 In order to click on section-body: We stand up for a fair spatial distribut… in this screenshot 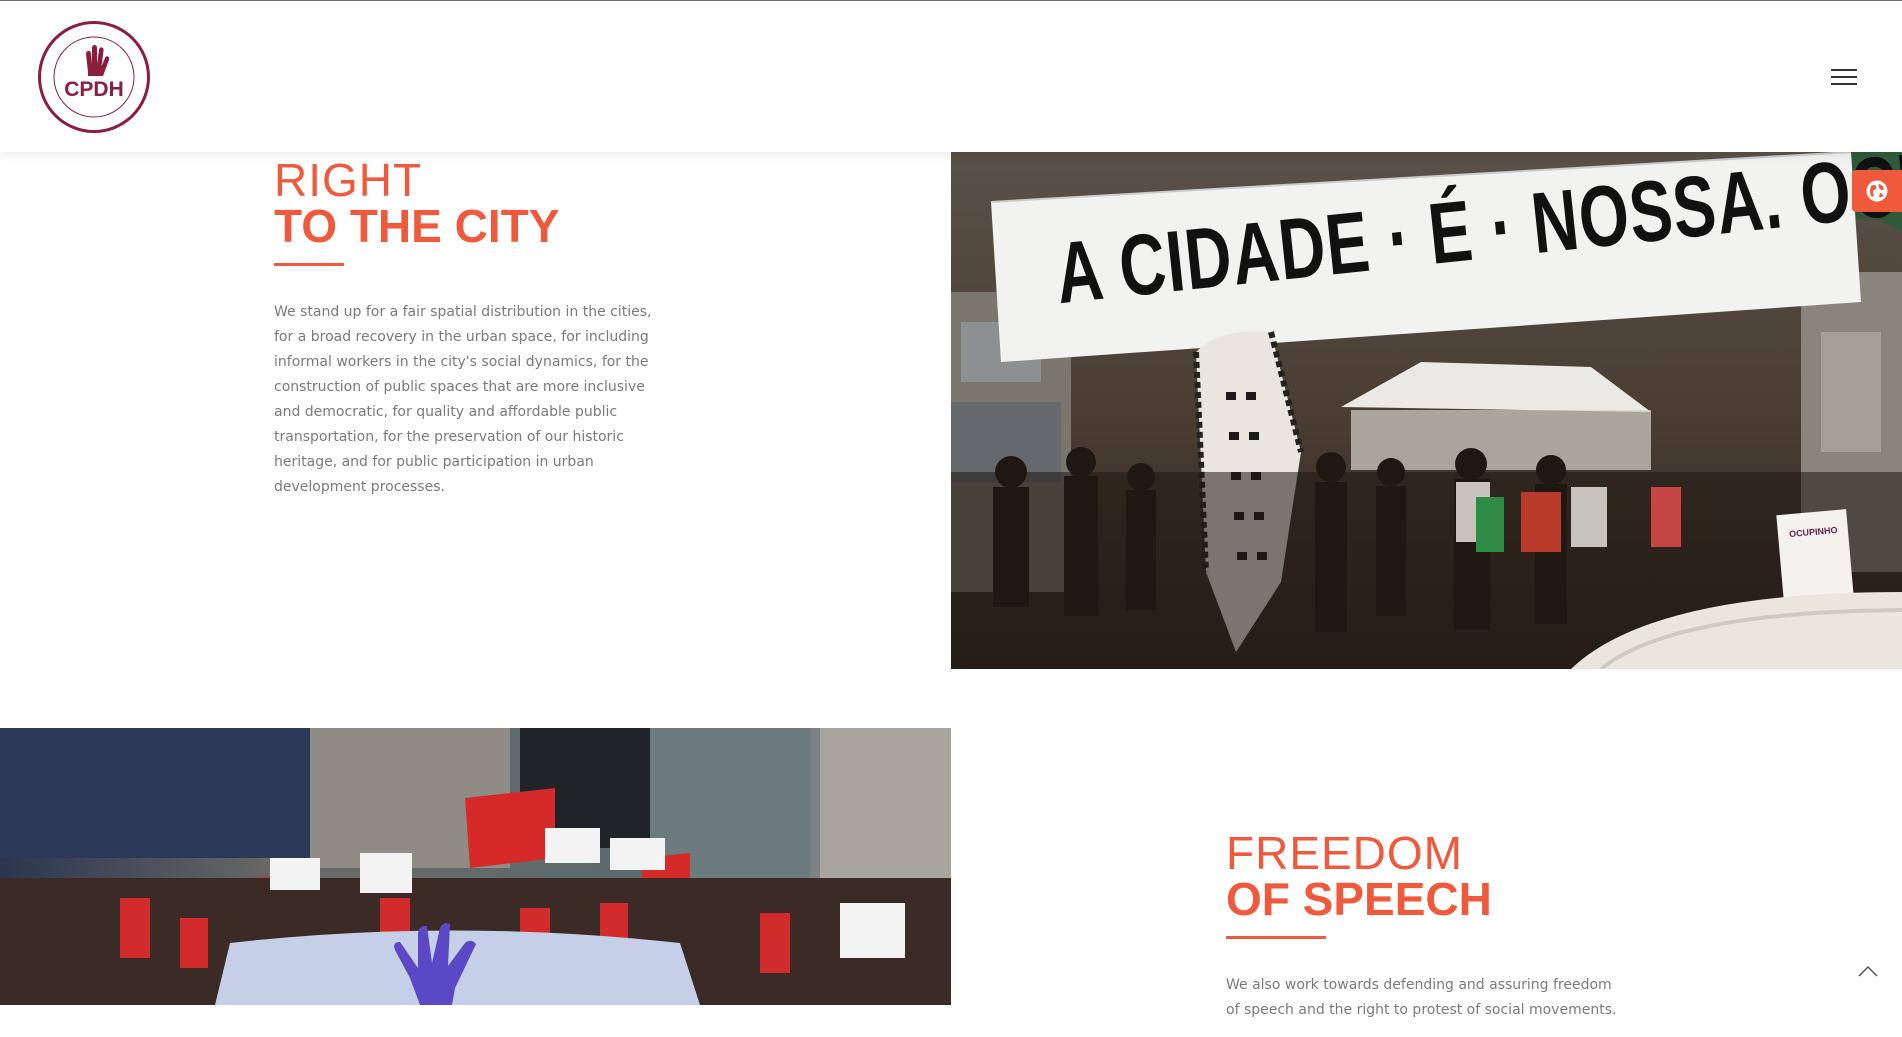, I will do `click(463, 399)`.